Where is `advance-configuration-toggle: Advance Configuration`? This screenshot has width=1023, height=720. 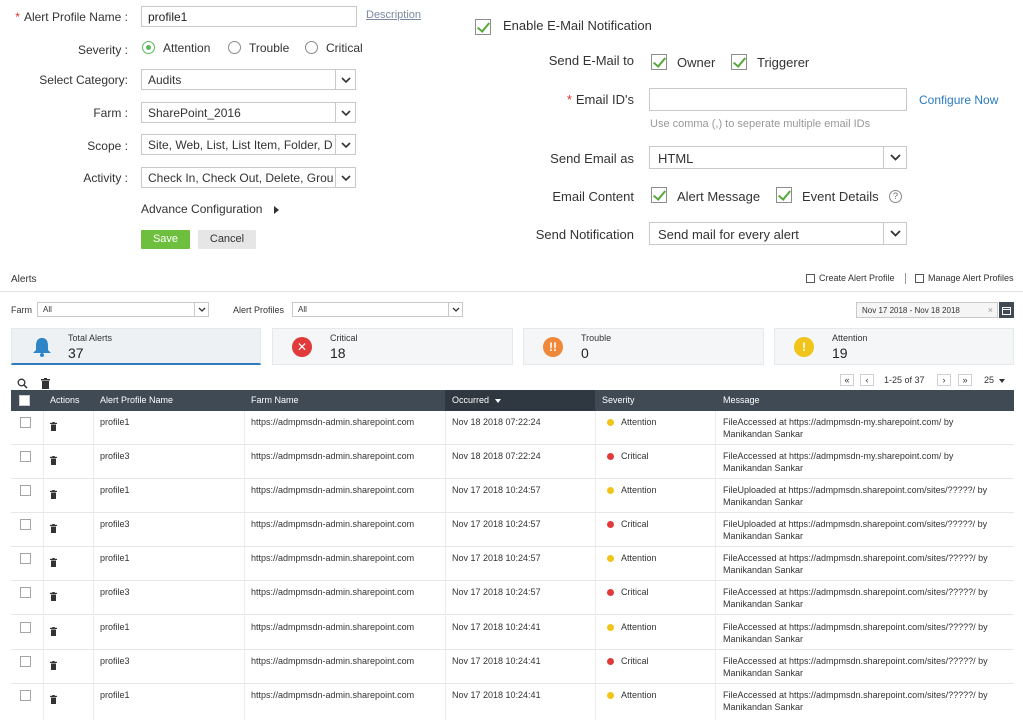
advance-configuration-toggle: Advance Configuration is located at coordinates (210, 209).